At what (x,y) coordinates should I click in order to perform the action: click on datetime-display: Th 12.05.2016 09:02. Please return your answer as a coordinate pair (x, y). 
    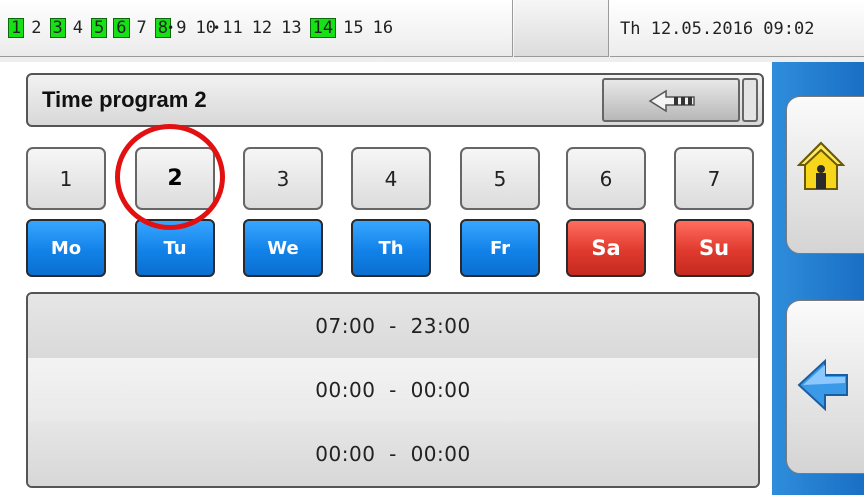
    Looking at the image, I should click on (717, 29).